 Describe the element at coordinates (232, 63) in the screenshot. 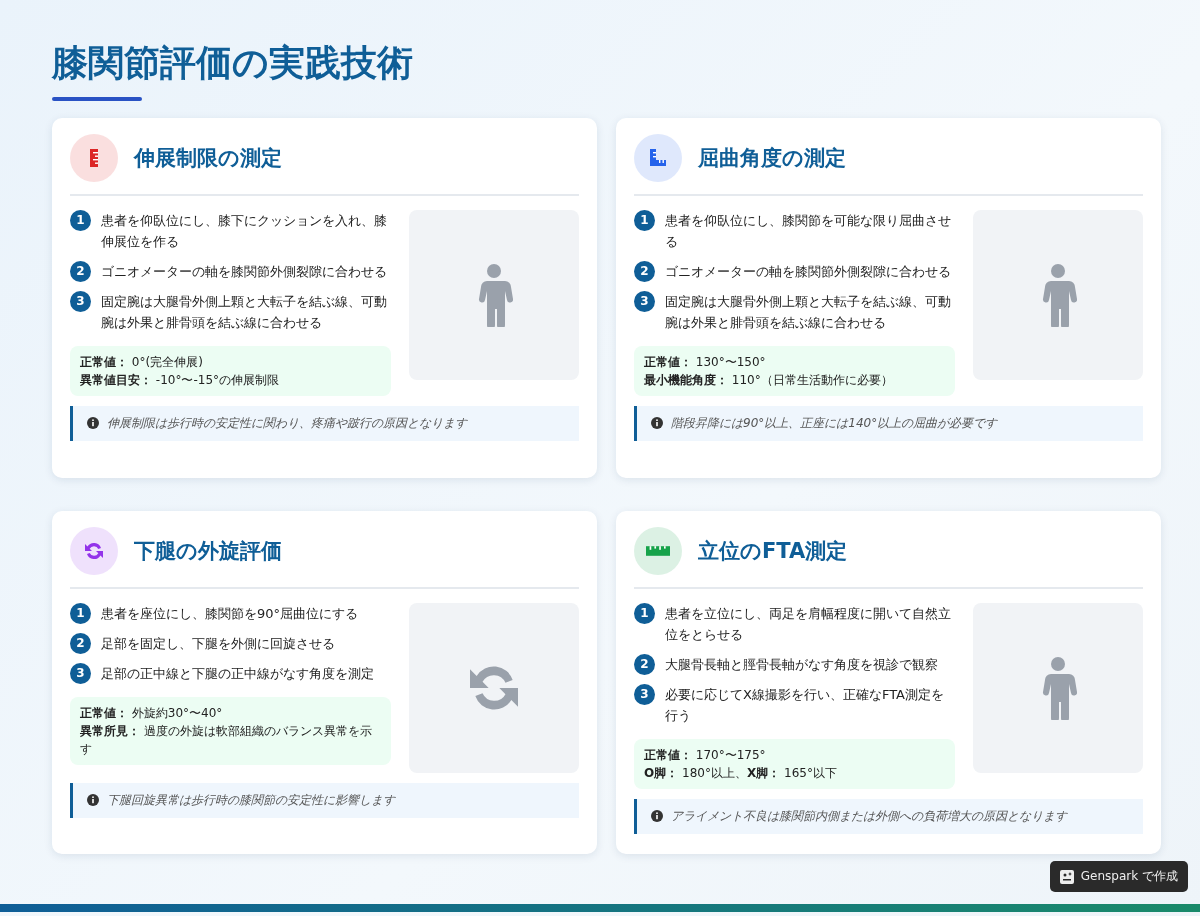

I see `page-title: 膝関節評価の実践技術` at that location.